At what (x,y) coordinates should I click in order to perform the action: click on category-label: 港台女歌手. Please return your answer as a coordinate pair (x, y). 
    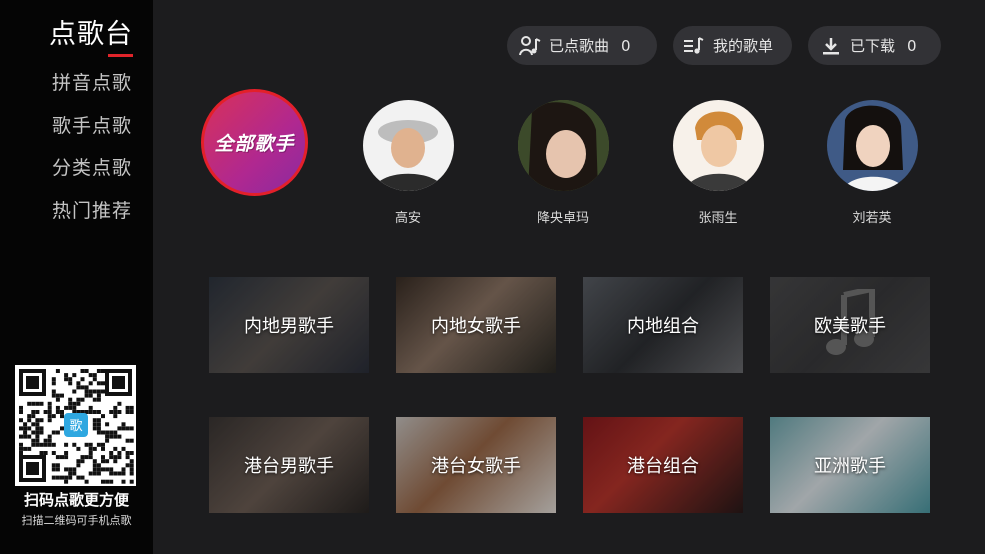
    Looking at the image, I should click on (476, 466).